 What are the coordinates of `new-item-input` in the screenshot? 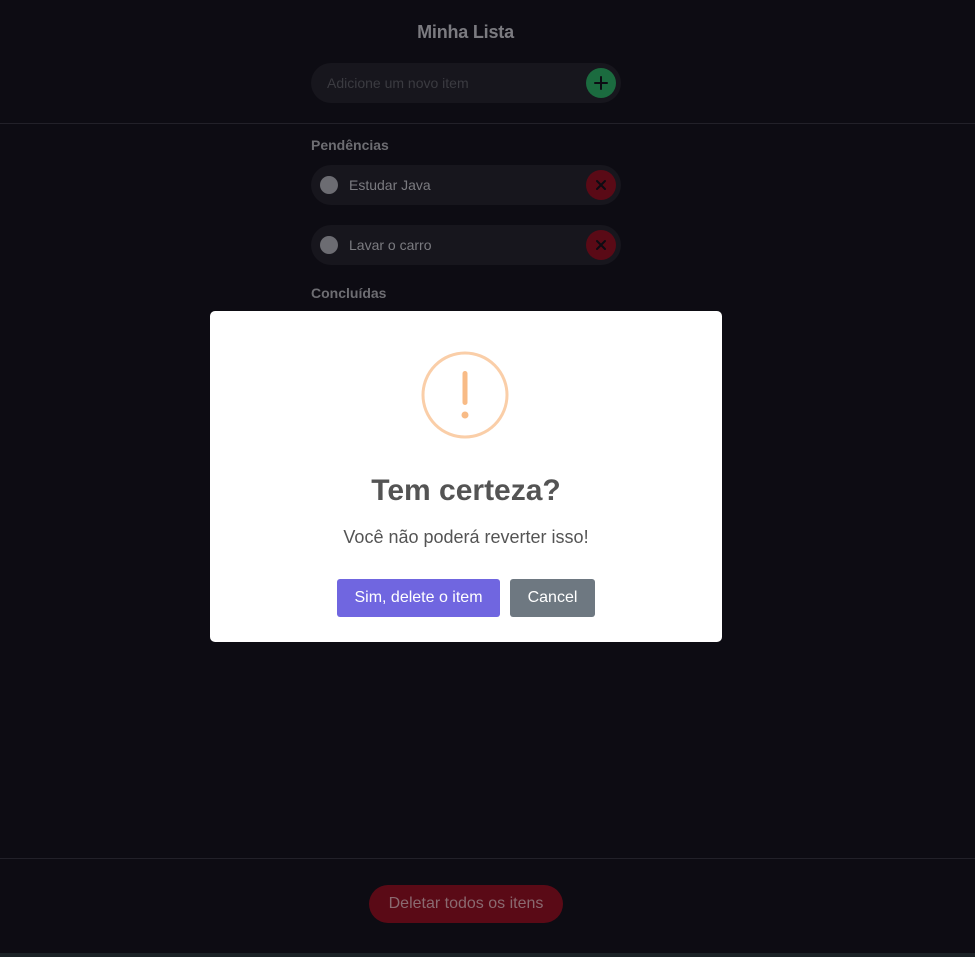 It's located at (452, 83).